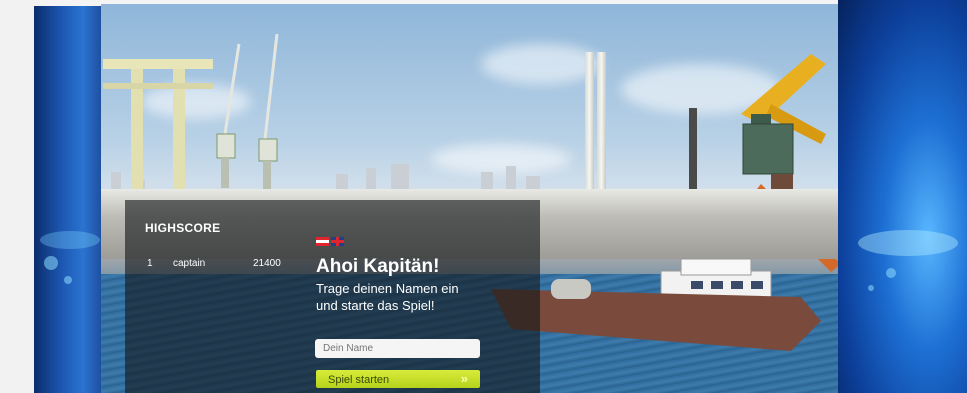 The width and height of the screenshot is (967, 393). I want to click on austria-flag-icon, so click(322, 241).